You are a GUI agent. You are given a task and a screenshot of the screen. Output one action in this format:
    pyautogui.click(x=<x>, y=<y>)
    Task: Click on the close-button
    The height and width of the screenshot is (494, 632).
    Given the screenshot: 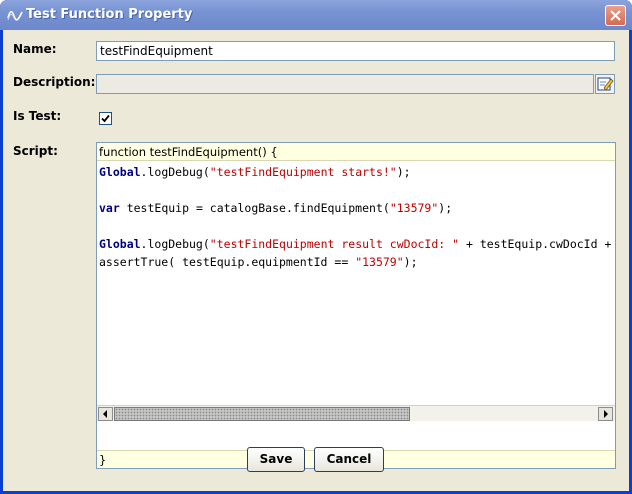 What is the action you would take?
    pyautogui.click(x=615, y=15)
    